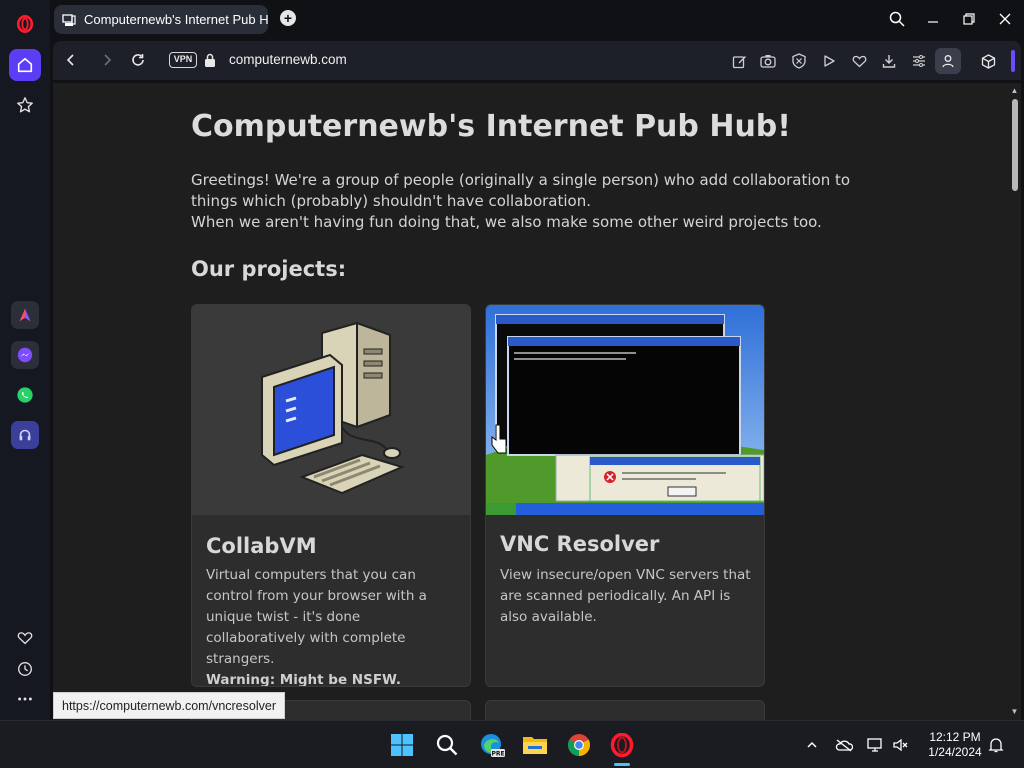  What do you see at coordinates (25, 395) in the screenshot?
I see `whatsapp-icon` at bounding box center [25, 395].